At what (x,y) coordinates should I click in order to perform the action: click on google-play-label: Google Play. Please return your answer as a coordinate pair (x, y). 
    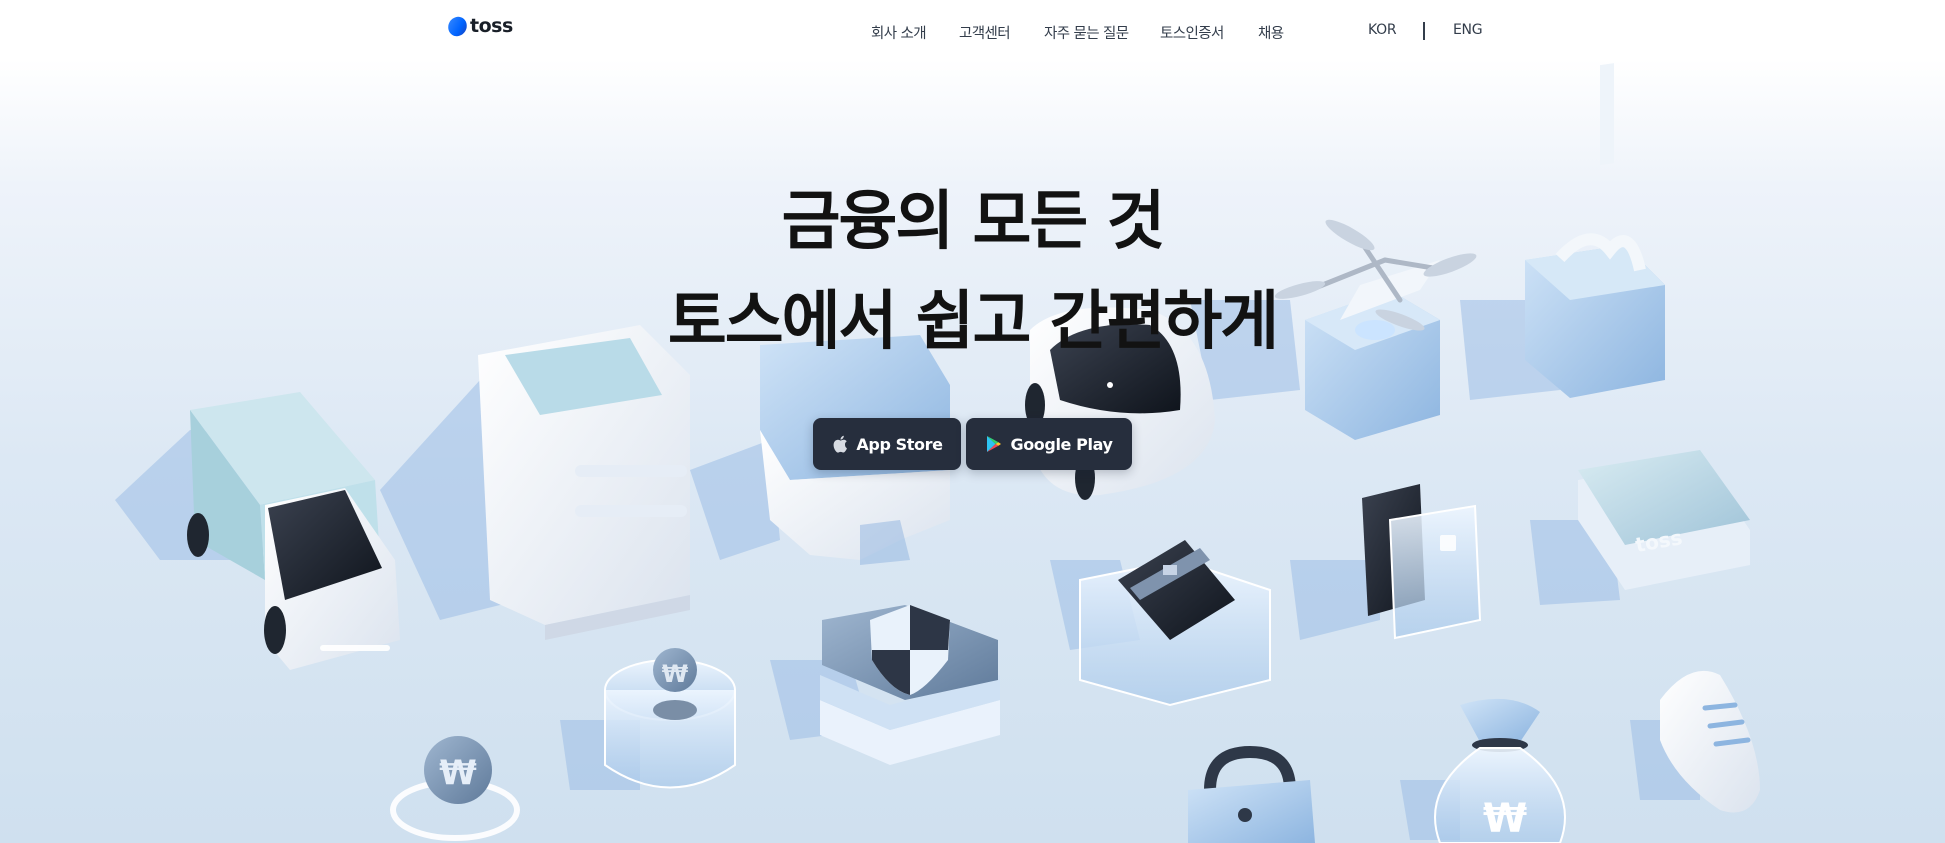
    Looking at the image, I should click on (1061, 444).